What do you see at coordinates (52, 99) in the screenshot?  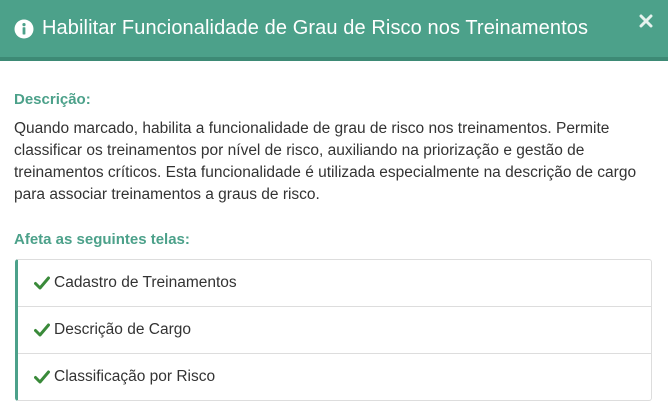 I see `description-label: Descrição:` at bounding box center [52, 99].